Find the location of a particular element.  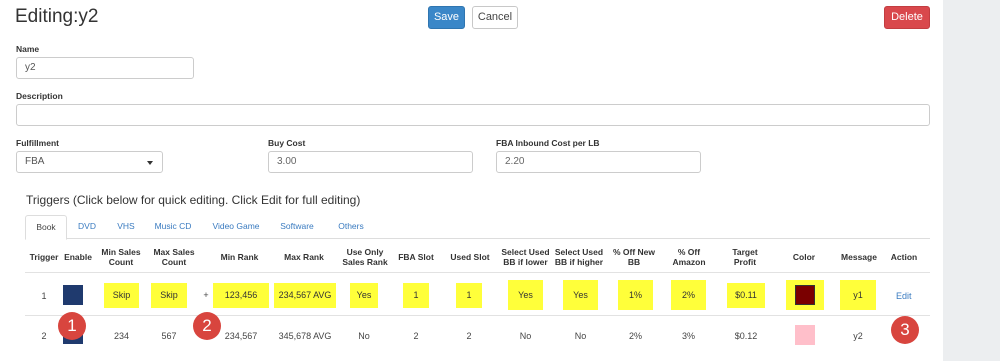

max-sales-cell: Skip is located at coordinates (169, 295).